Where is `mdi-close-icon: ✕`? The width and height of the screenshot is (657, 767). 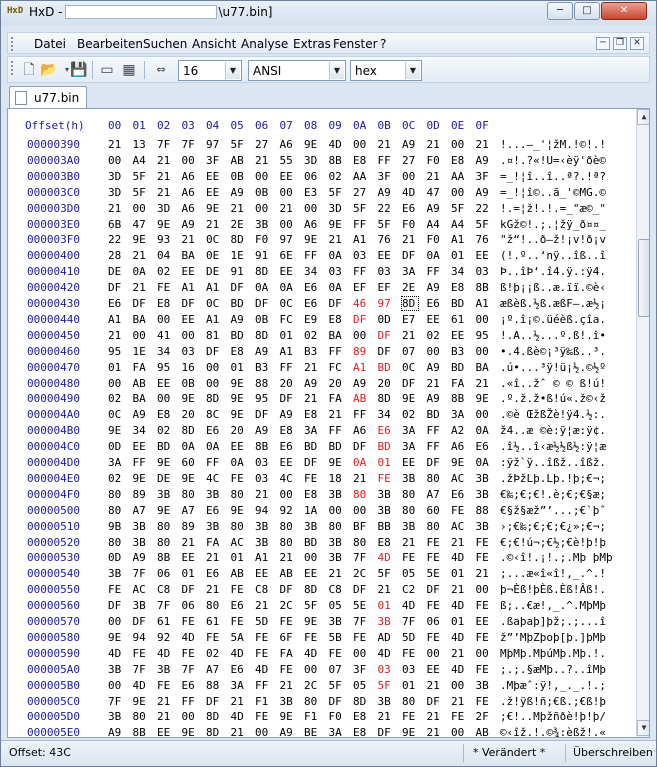
mdi-close-icon: ✕ is located at coordinates (637, 43).